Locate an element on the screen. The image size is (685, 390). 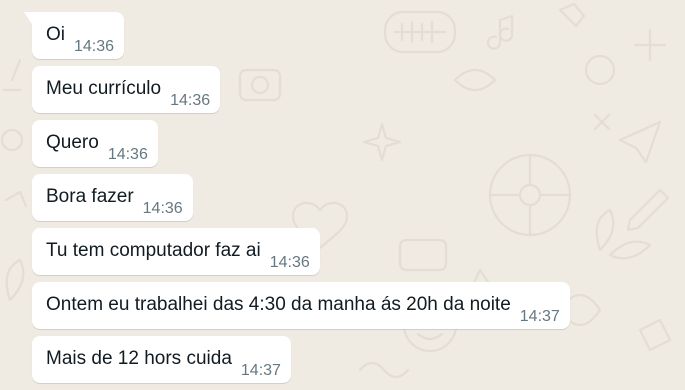
message-text: Tu tem computador faz ai is located at coordinates (153, 250).